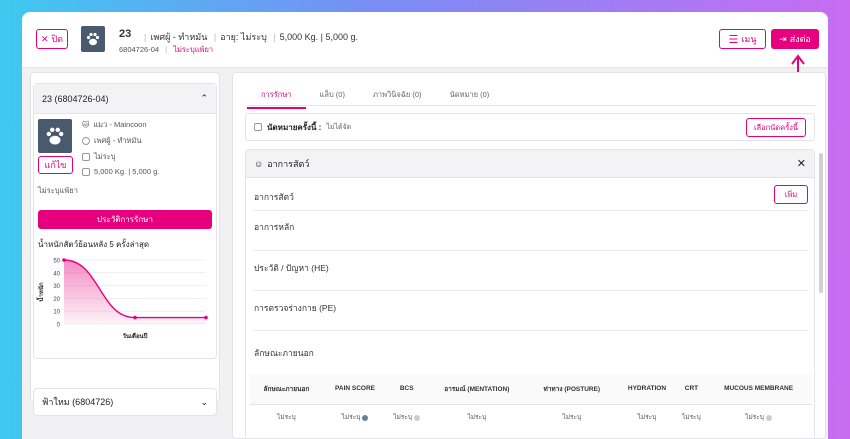 The width and height of the screenshot is (850, 439). I want to click on chart-title: น้ำหนักสัตว์ย้อนหลัง 5 ครั้งล่าสุด, so click(94, 244).